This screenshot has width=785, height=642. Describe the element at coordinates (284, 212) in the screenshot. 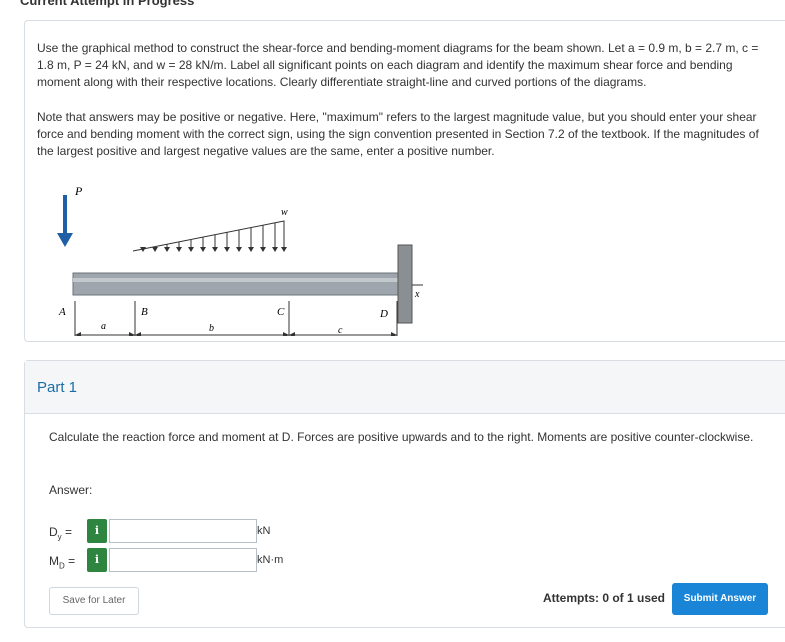

I see `load-w-label: w` at that location.